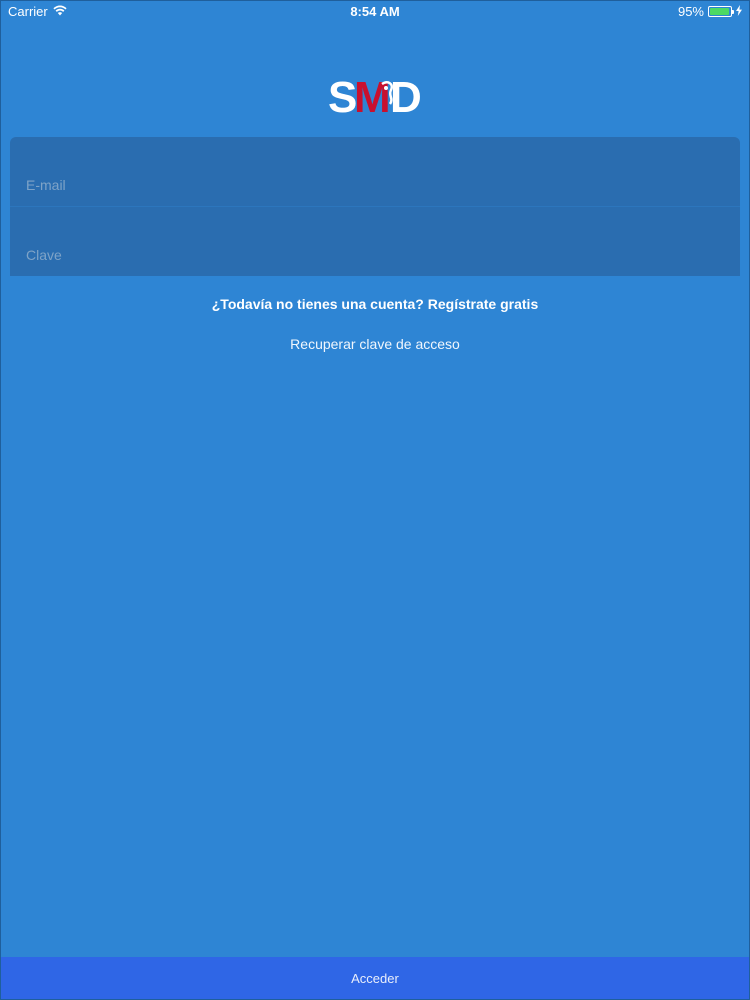 This screenshot has height=1000, width=750. I want to click on email-field, so click(375, 171).